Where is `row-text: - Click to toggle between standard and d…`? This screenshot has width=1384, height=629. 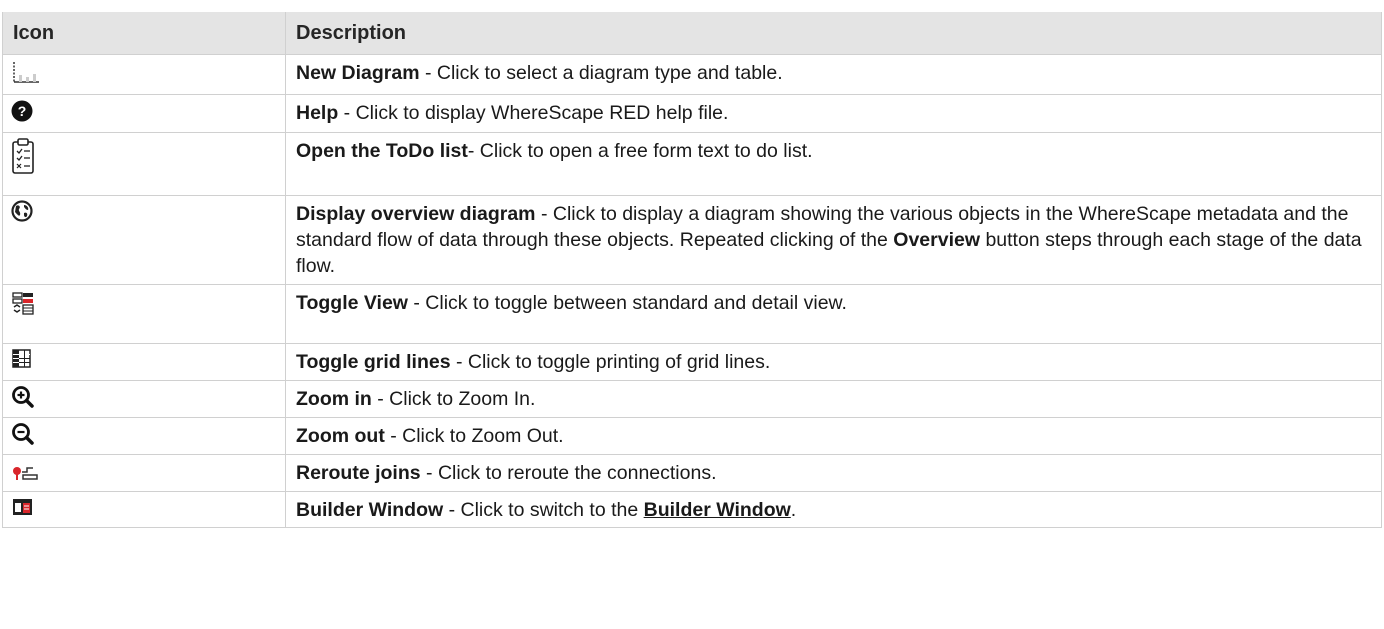 row-text: - Click to toggle between standard and d… is located at coordinates (627, 303).